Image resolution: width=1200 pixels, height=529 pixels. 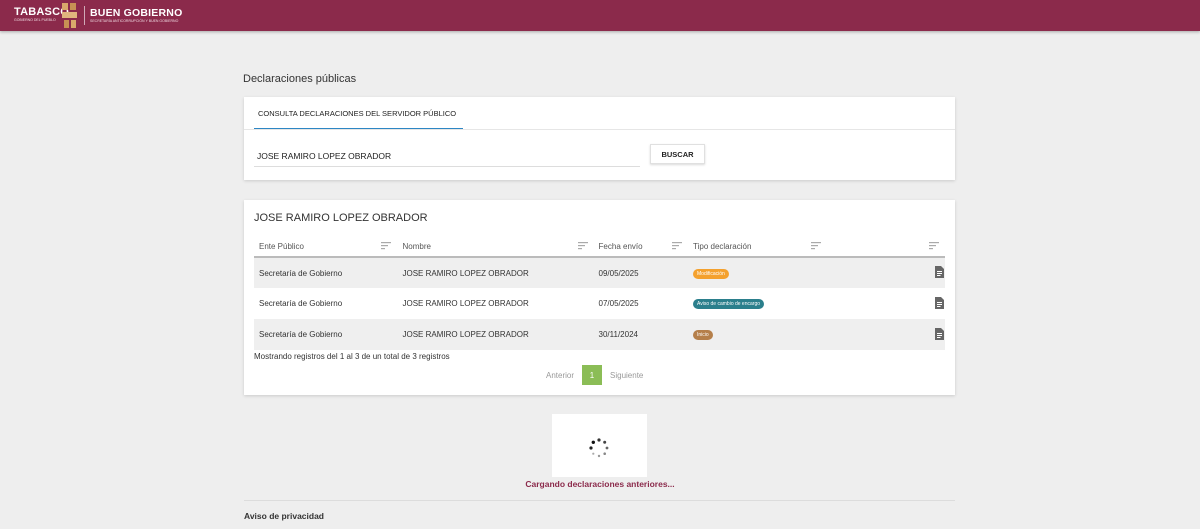 I want to click on column-header-tipo: Tipo declaración, so click(x=757, y=247).